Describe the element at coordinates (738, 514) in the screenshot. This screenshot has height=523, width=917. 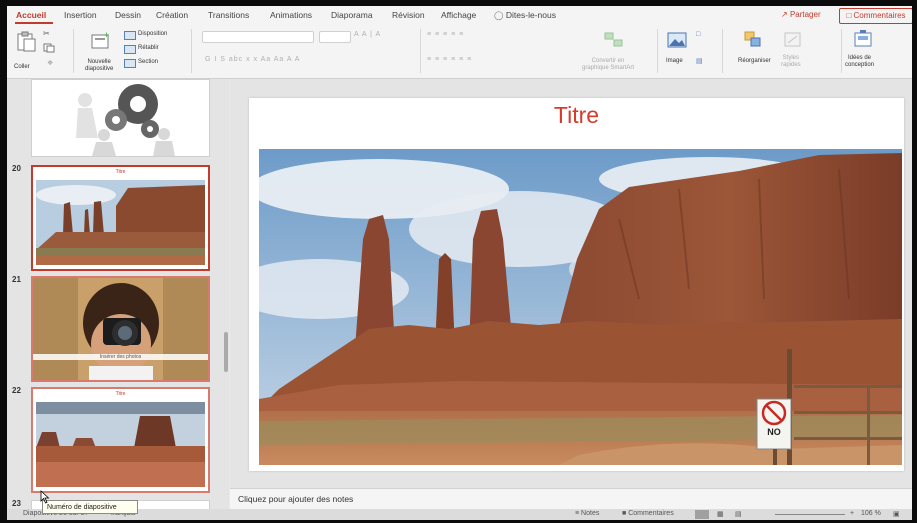
I see `reading-view-icon: ▤` at that location.